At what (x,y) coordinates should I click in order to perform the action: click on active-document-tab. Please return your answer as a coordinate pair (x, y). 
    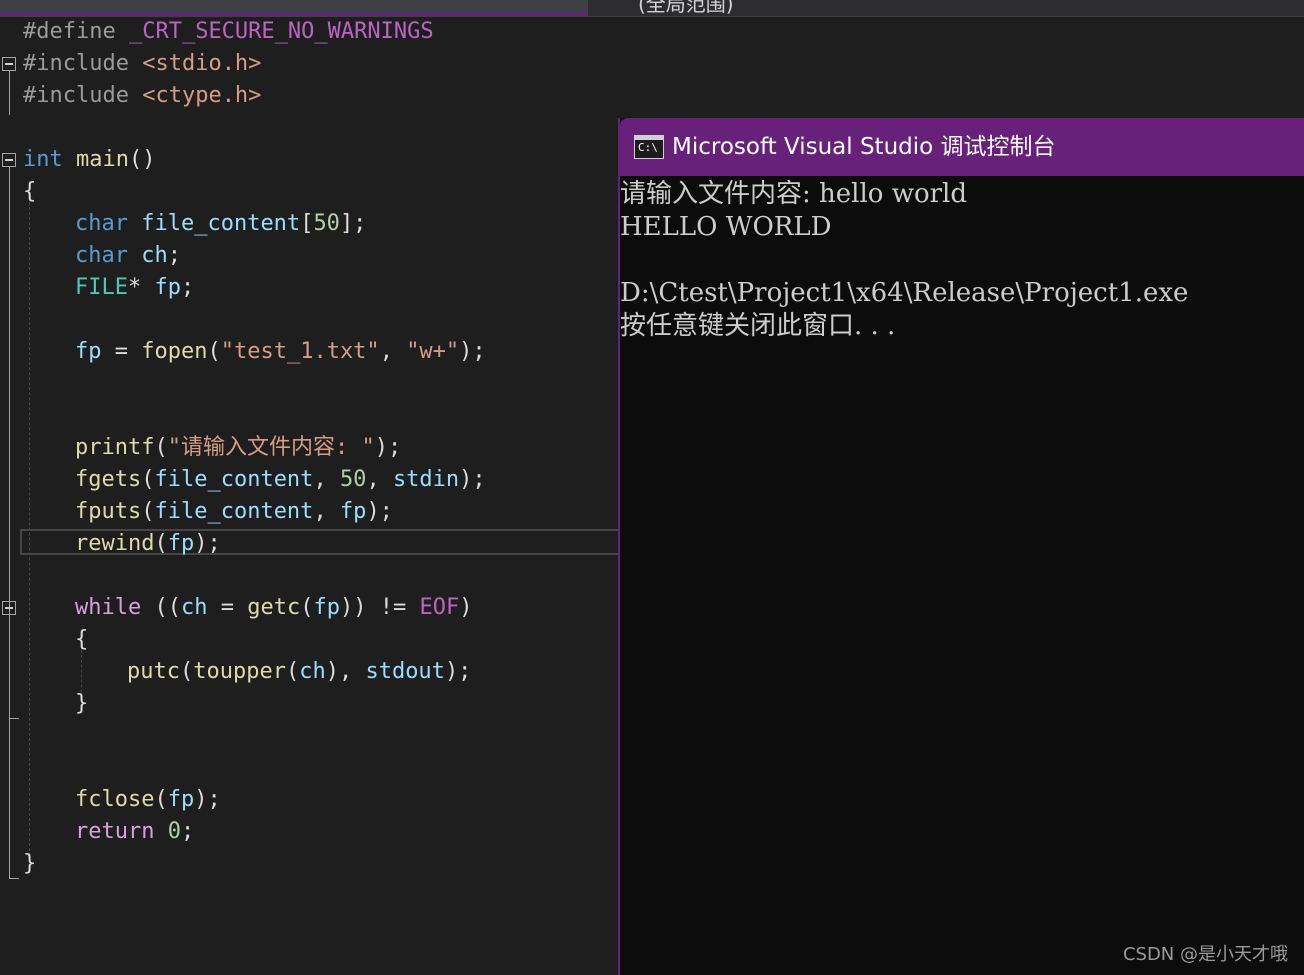
    Looking at the image, I should click on (294, 8).